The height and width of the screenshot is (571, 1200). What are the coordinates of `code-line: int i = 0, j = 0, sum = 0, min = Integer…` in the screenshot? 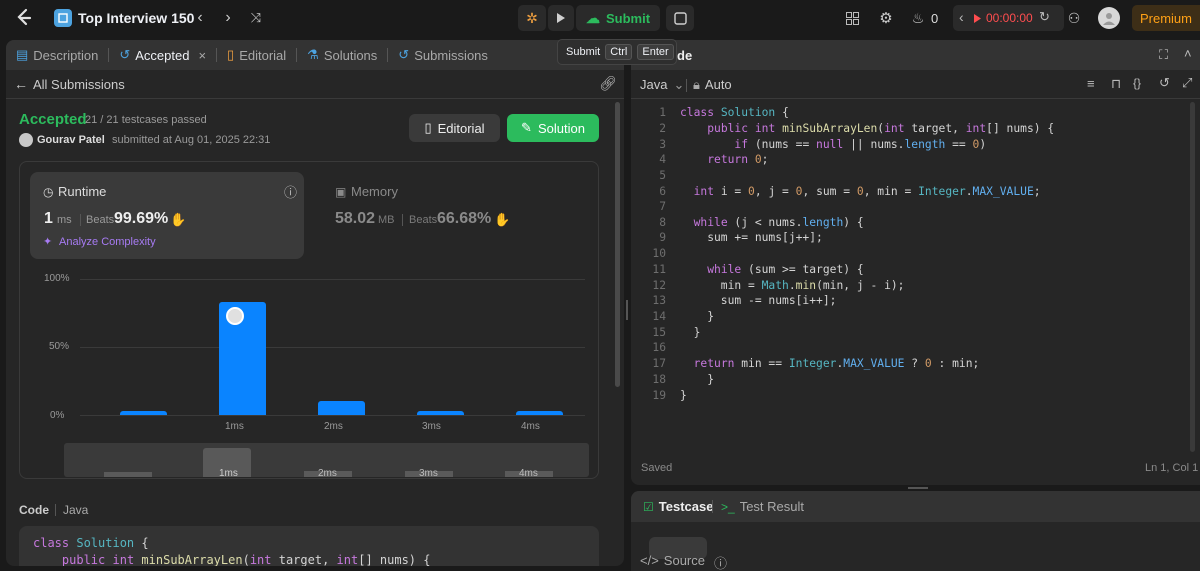 It's located at (867, 191).